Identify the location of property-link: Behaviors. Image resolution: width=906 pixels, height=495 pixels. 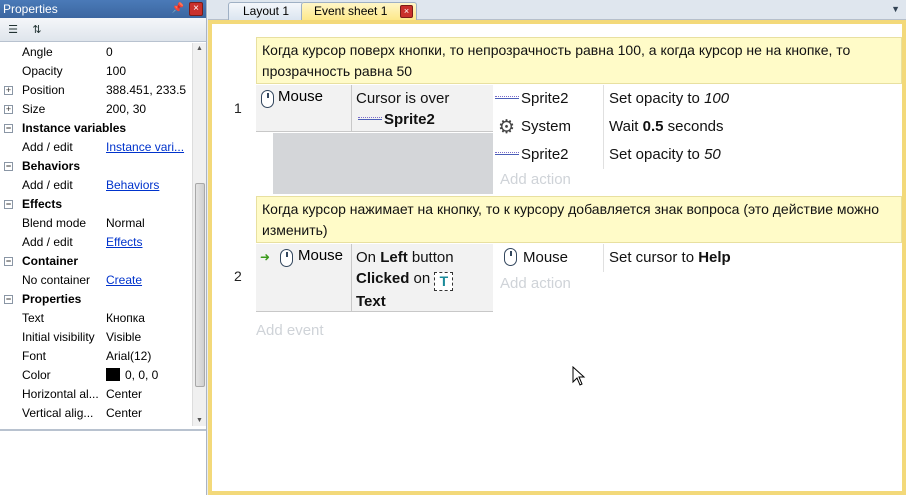
(132, 185).